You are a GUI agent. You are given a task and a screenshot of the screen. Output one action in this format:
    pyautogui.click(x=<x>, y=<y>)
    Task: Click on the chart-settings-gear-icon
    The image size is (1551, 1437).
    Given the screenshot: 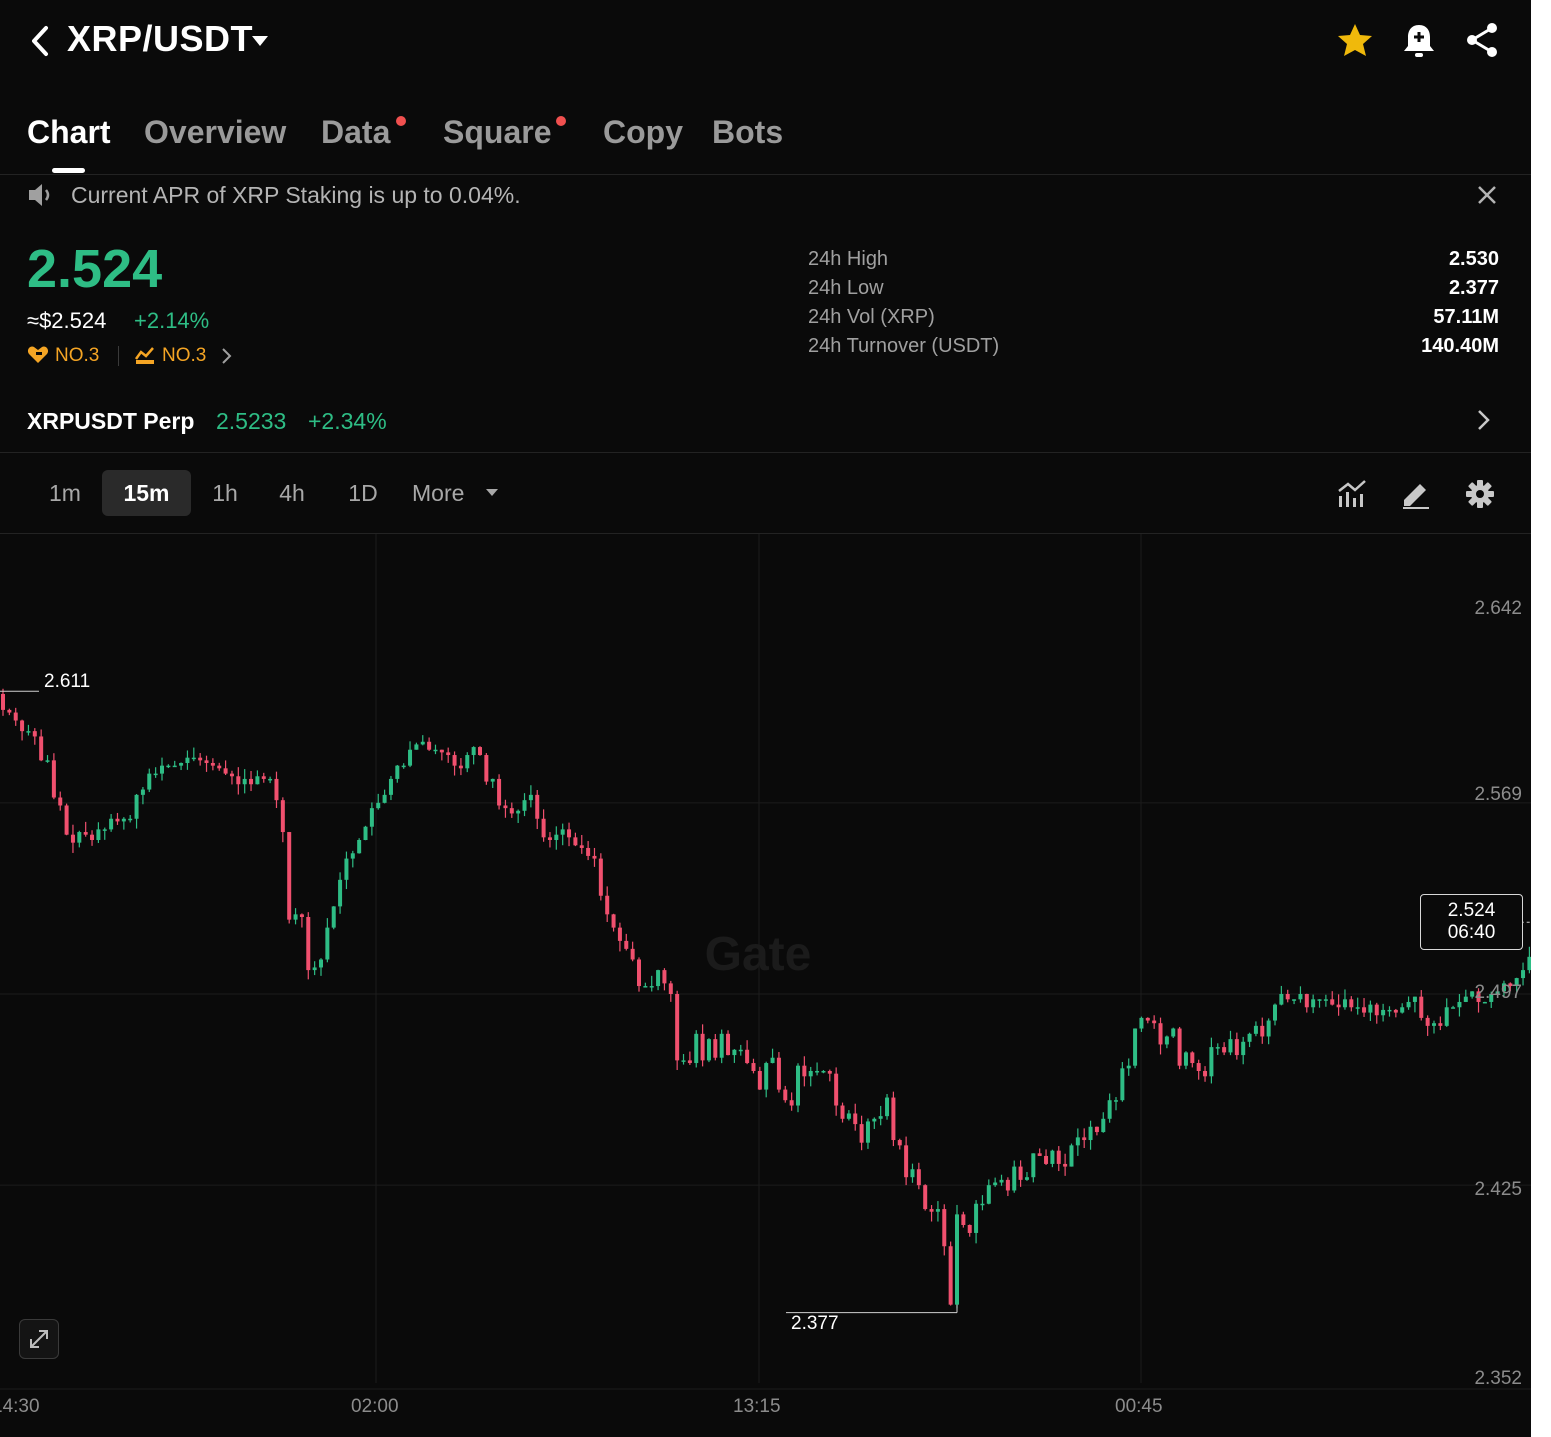 What is the action you would take?
    pyautogui.click(x=1480, y=494)
    